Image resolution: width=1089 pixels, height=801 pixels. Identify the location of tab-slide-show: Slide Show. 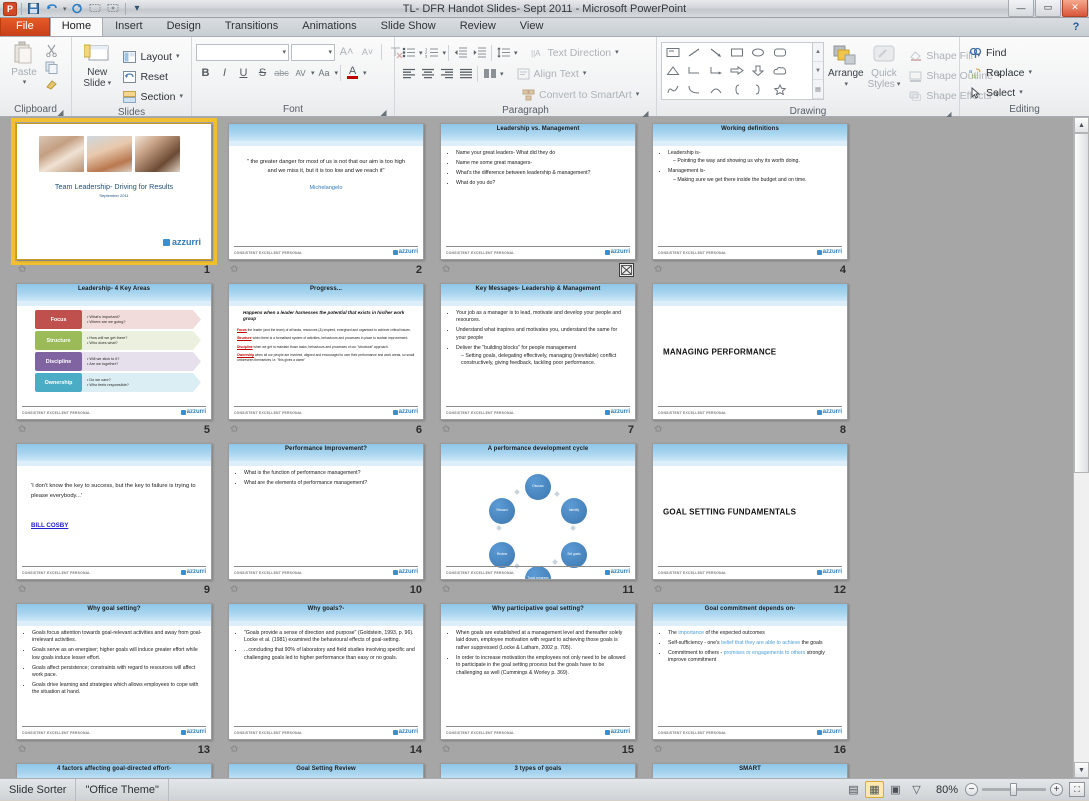
(408, 26).